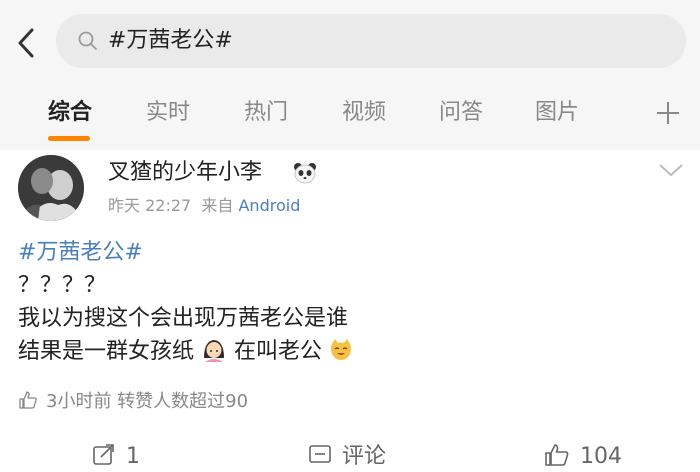 The image size is (700, 472). Describe the element at coordinates (106, 351) in the screenshot. I see `post-line: 结果是一群女孩纸` at that location.